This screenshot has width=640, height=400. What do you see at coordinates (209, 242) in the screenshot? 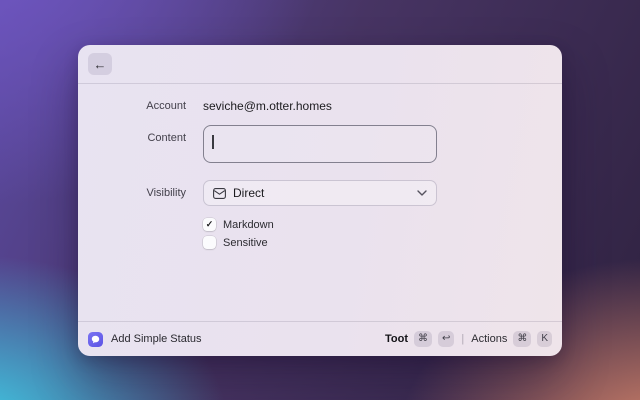
I see `sensitive-checkbox` at bounding box center [209, 242].